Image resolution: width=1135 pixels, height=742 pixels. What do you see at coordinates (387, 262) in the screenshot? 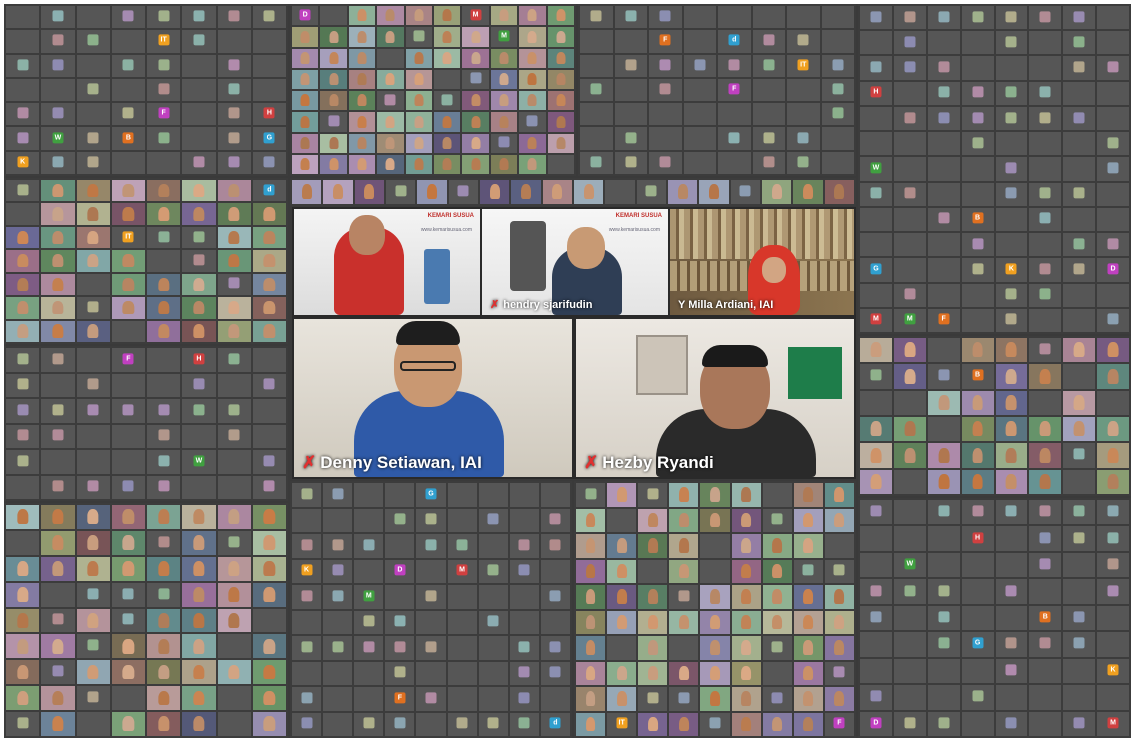
I see `speaker-tile-host: KEMARI SUSUA www.kemarisusua.com` at bounding box center [387, 262].